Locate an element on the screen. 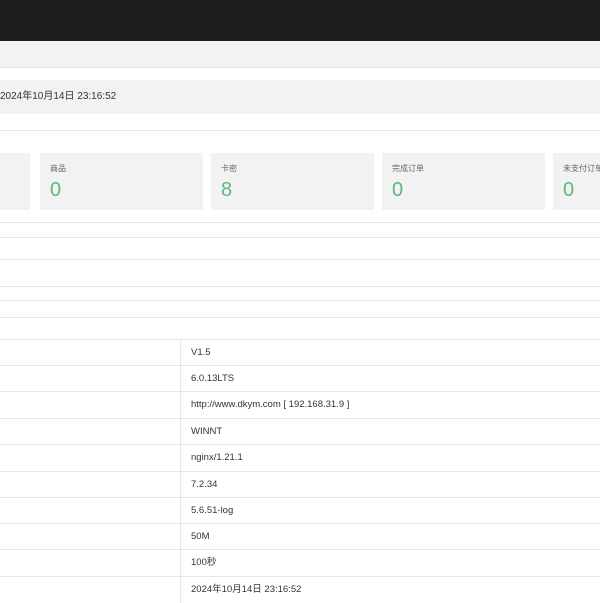 Image resolution: width=600 pixels, height=603 pixels. stat-label: 完成订单 is located at coordinates (408, 168).